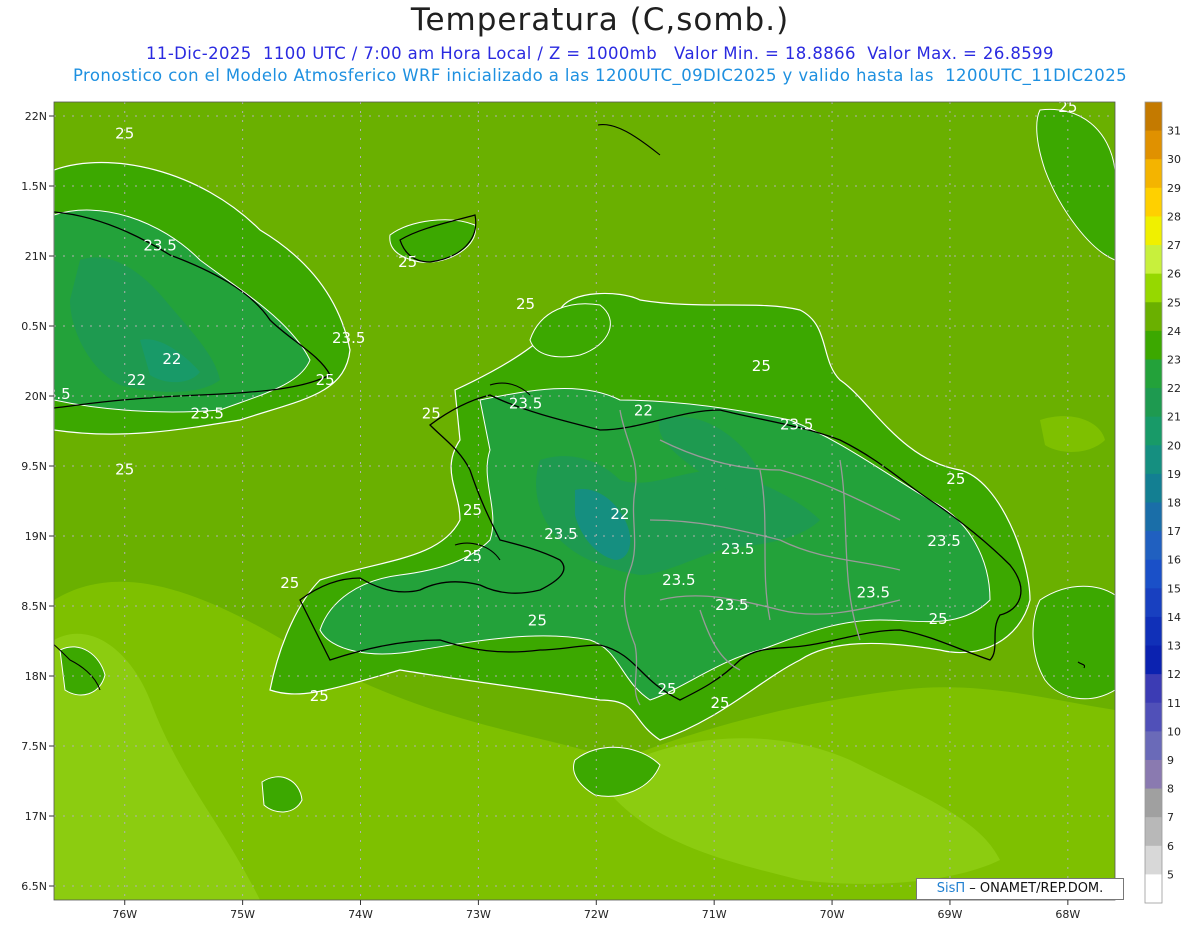 The image size is (1200, 927). Describe the element at coordinates (242, 914) in the screenshot. I see `lon-tick-label: 75W` at that location.